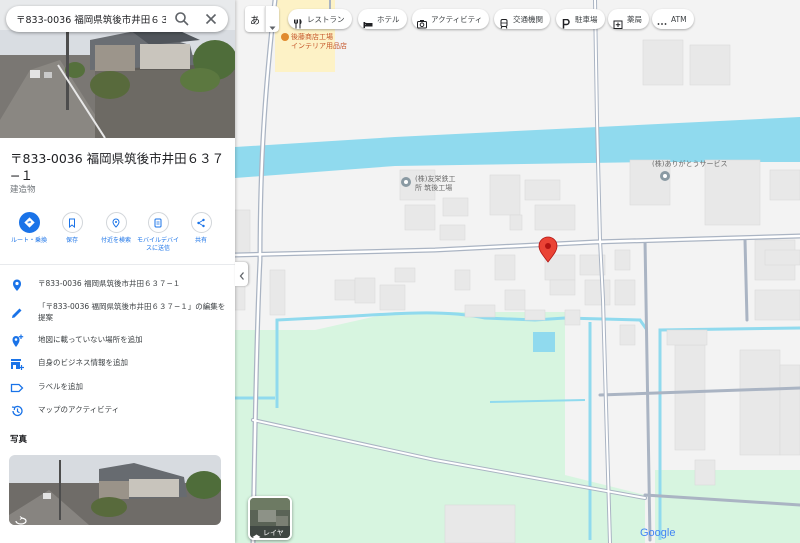 The width and height of the screenshot is (800, 543). I want to click on suggest-edit-text: 「〒833-0036 福岡県筑後市井田６３７−１」の編集を提案, so click(132, 312).